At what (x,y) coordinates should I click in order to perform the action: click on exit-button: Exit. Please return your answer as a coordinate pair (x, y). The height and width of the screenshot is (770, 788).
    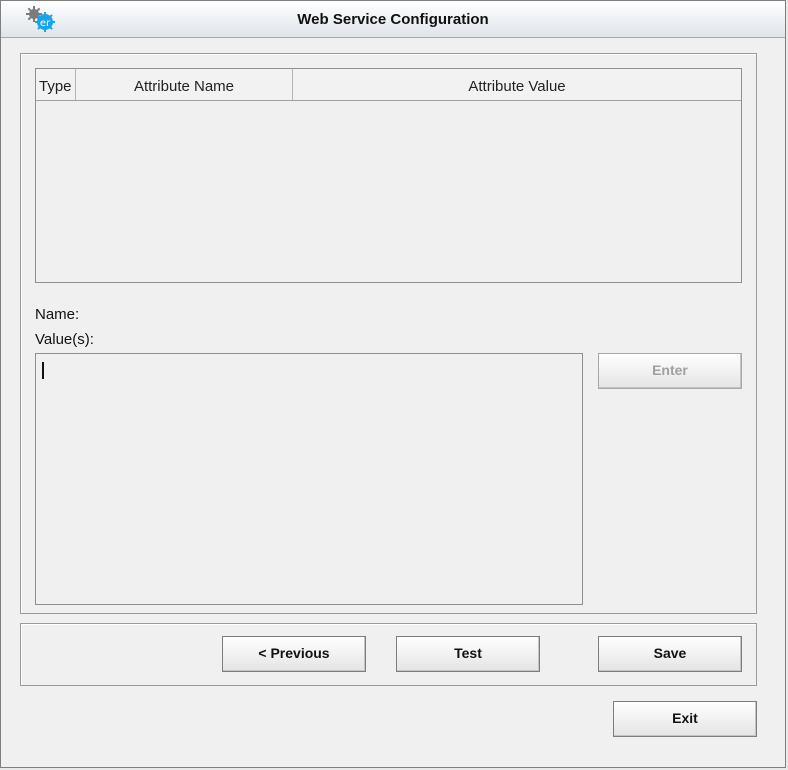
    Looking at the image, I should click on (685, 719).